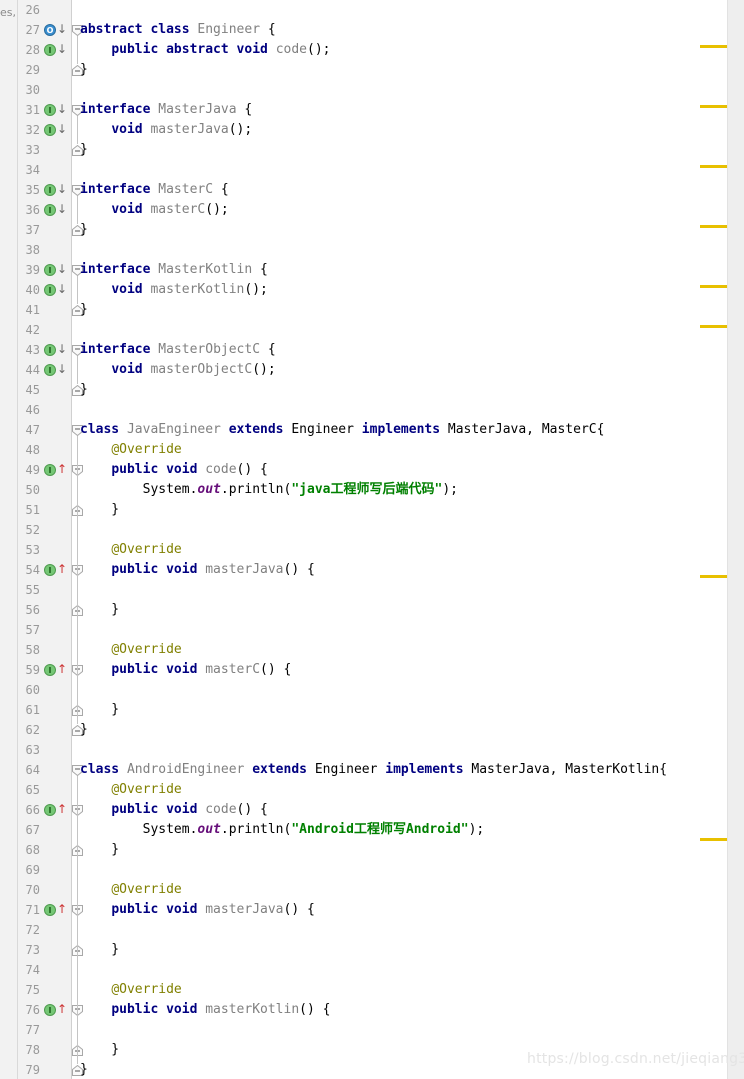 Image resolution: width=744 pixels, height=1079 pixels. Describe the element at coordinates (205, 1010) in the screenshot. I see `code-text: public void masterKotlin() {` at that location.